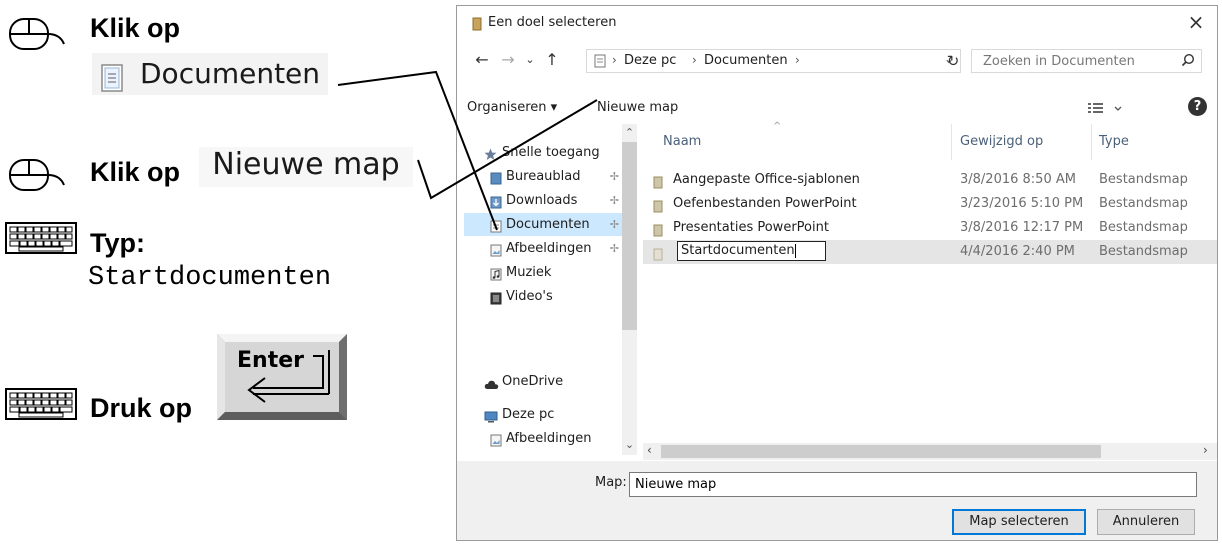  What do you see at coordinates (112, 83) in the screenshot?
I see `document-icon` at bounding box center [112, 83].